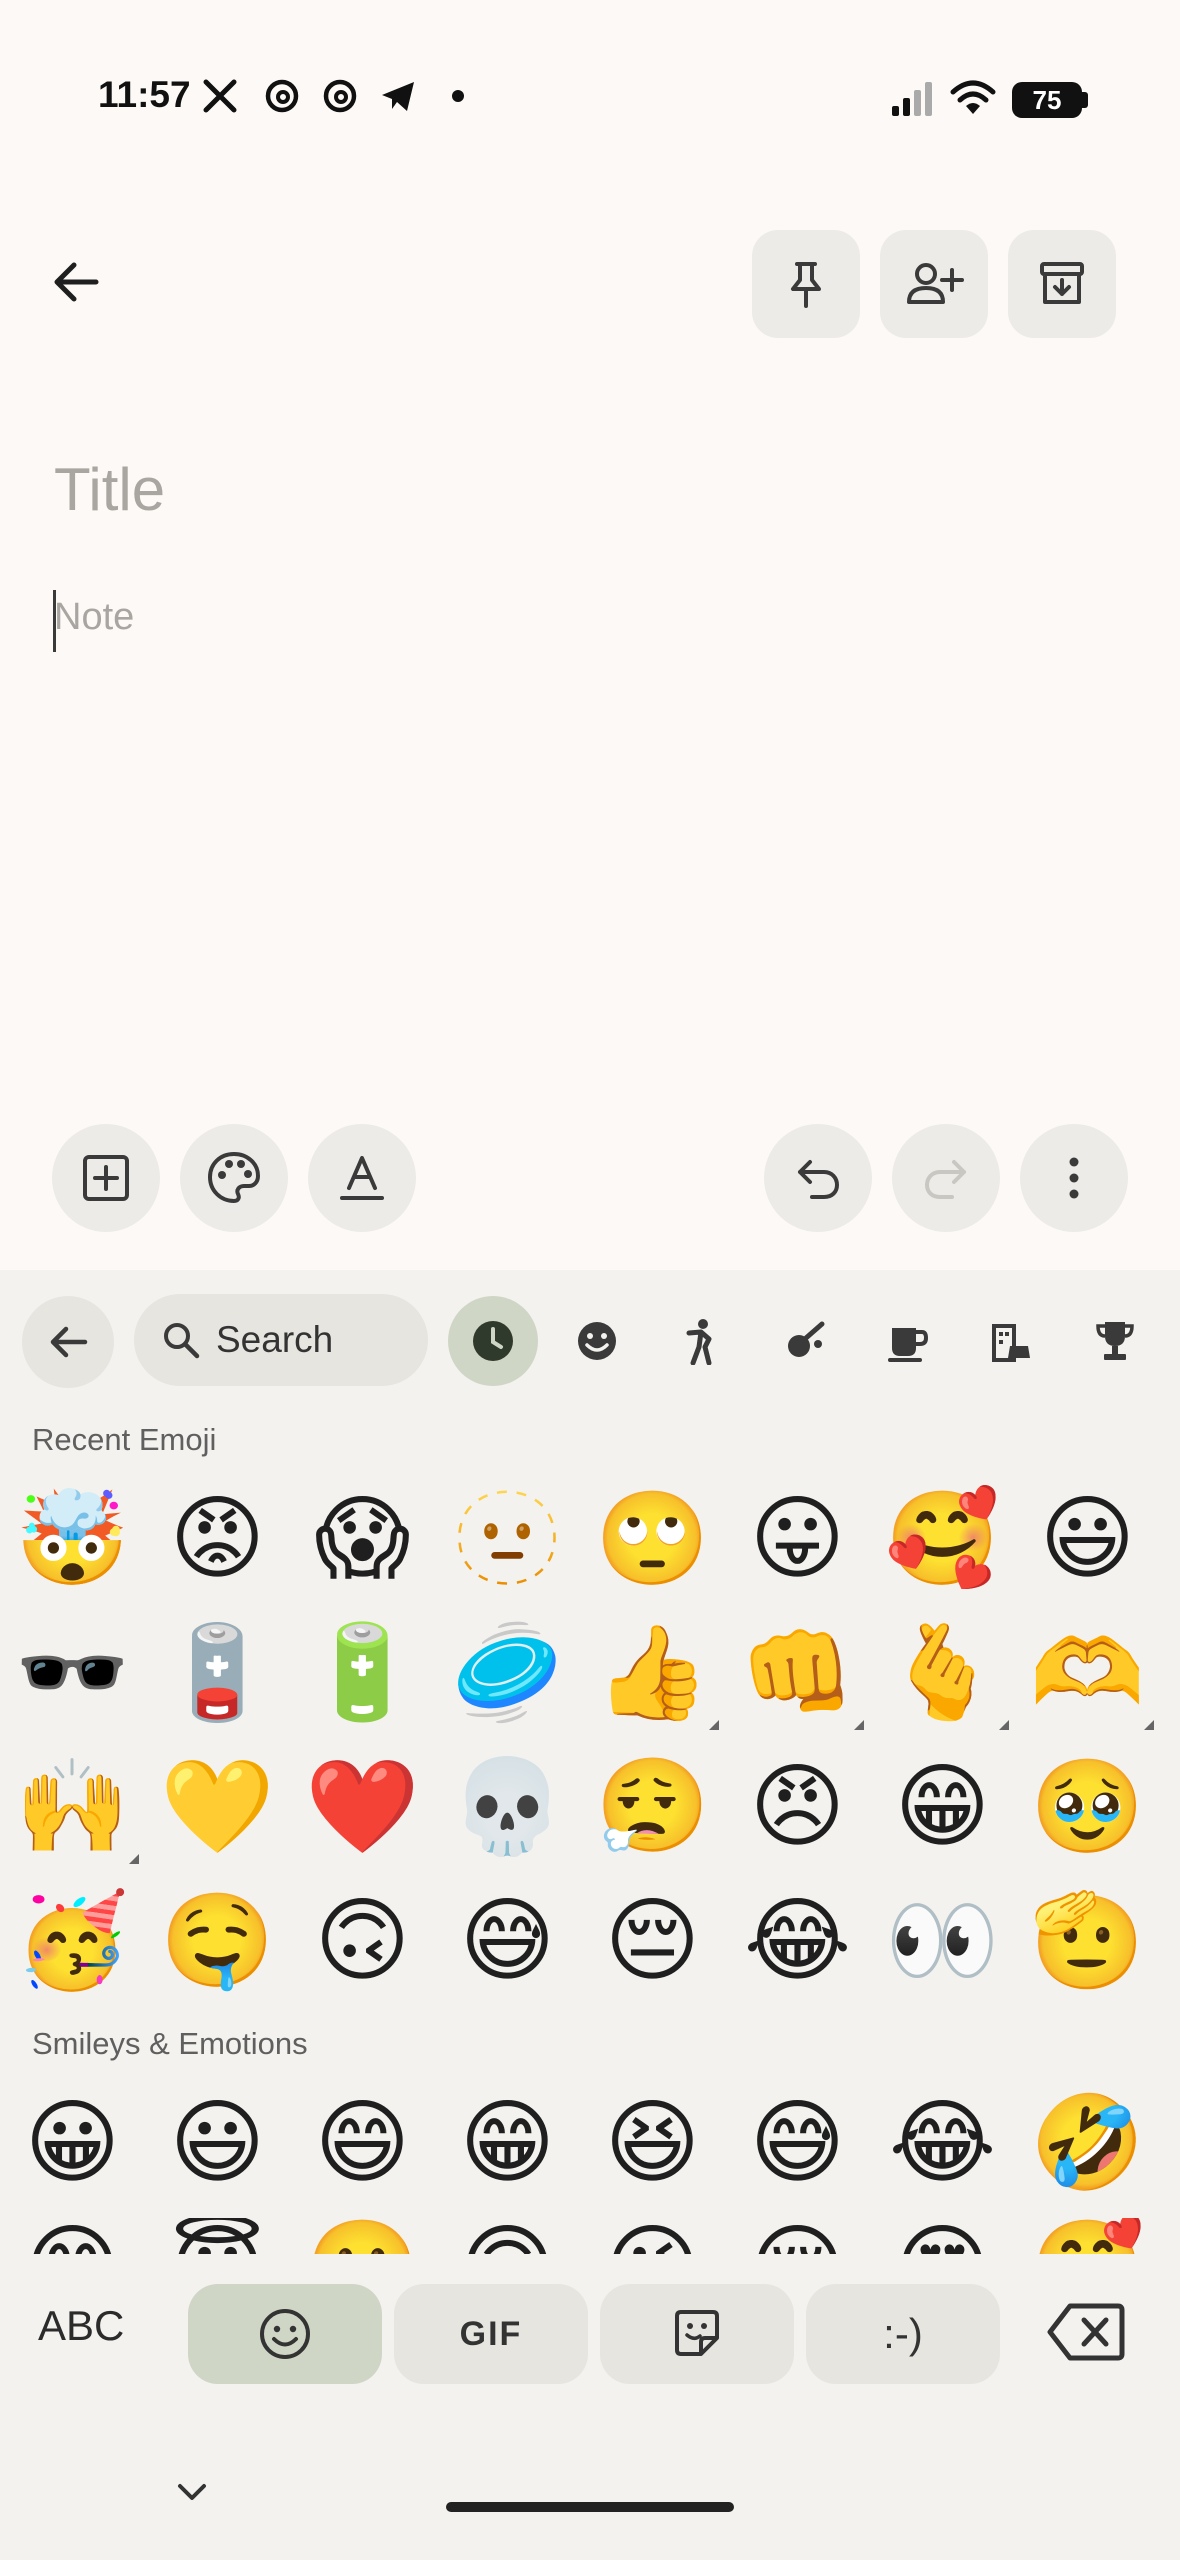 Image resolution: width=1180 pixels, height=2560 pixels. I want to click on emoji-key: 🙄, so click(652, 1539).